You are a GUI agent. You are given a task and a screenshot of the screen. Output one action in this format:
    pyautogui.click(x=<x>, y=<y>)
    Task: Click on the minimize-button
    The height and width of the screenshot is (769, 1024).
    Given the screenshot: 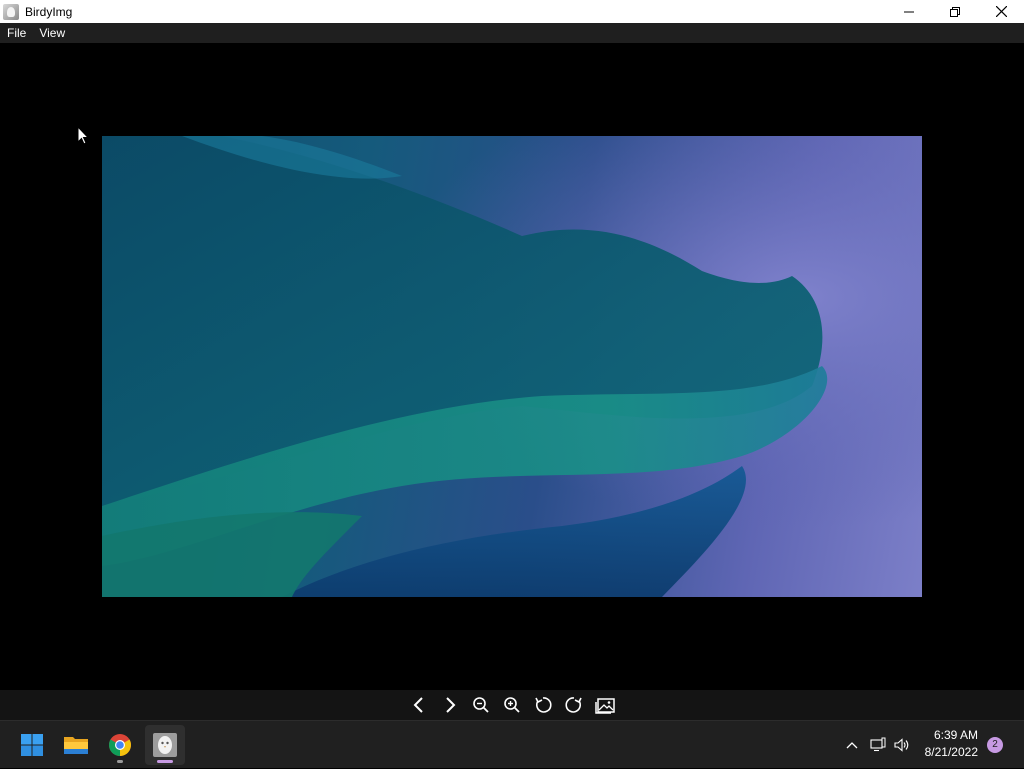 What is the action you would take?
    pyautogui.click(x=909, y=11)
    